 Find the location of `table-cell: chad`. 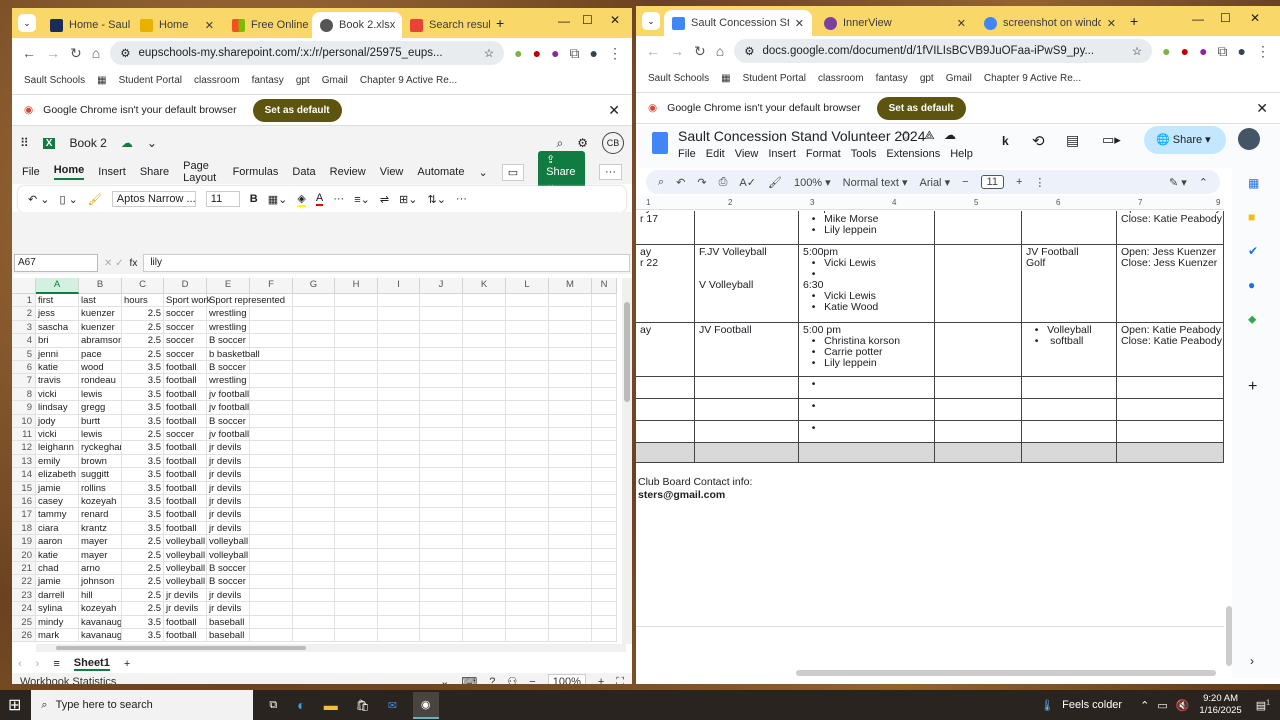

table-cell: chad is located at coordinates (57, 569).